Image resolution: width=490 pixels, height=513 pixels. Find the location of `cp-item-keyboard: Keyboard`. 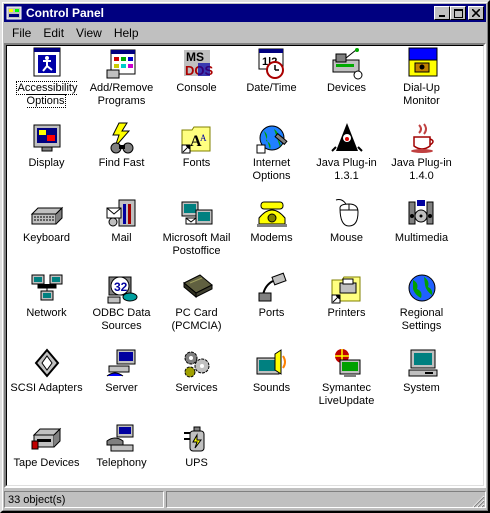

cp-item-keyboard: Keyboard is located at coordinates (46, 232).